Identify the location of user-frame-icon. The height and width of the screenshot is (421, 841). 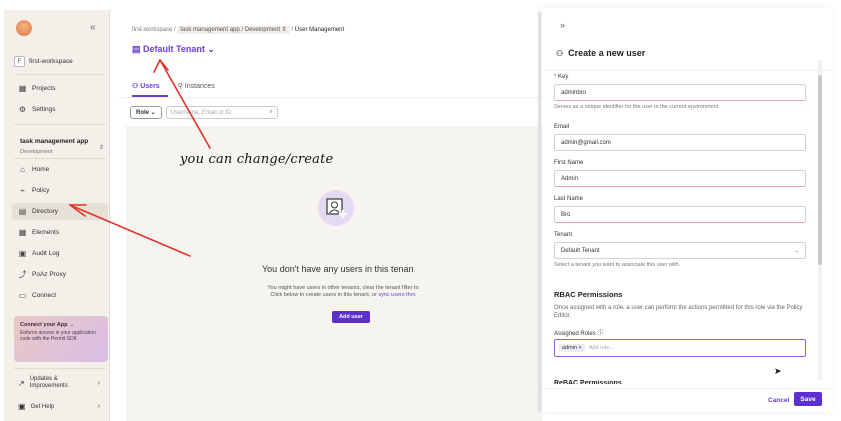
(336, 208).